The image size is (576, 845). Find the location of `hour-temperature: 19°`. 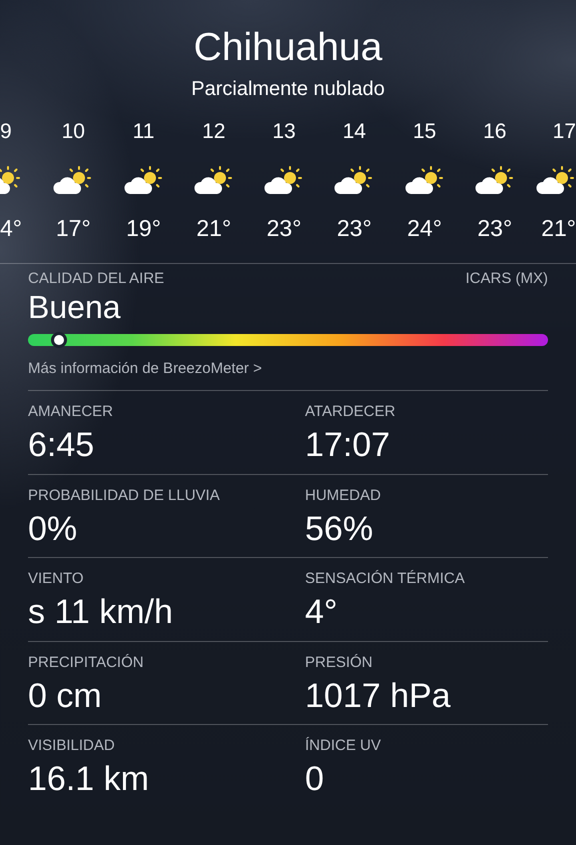

hour-temperature: 19° is located at coordinates (143, 228).